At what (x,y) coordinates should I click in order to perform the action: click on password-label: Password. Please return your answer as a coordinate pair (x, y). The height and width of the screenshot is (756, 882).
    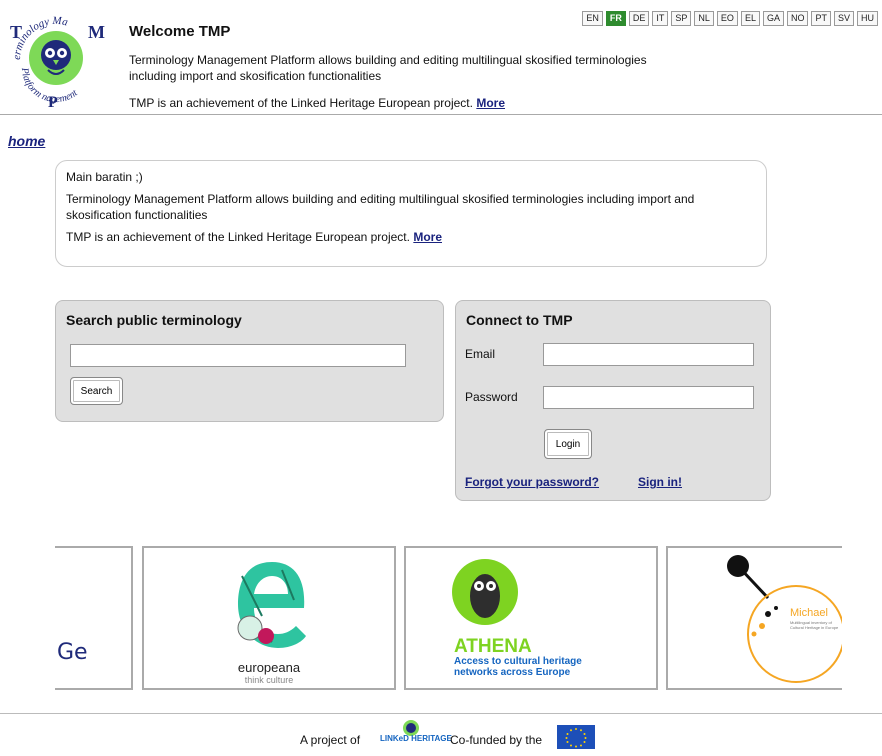
    Looking at the image, I should click on (491, 397).